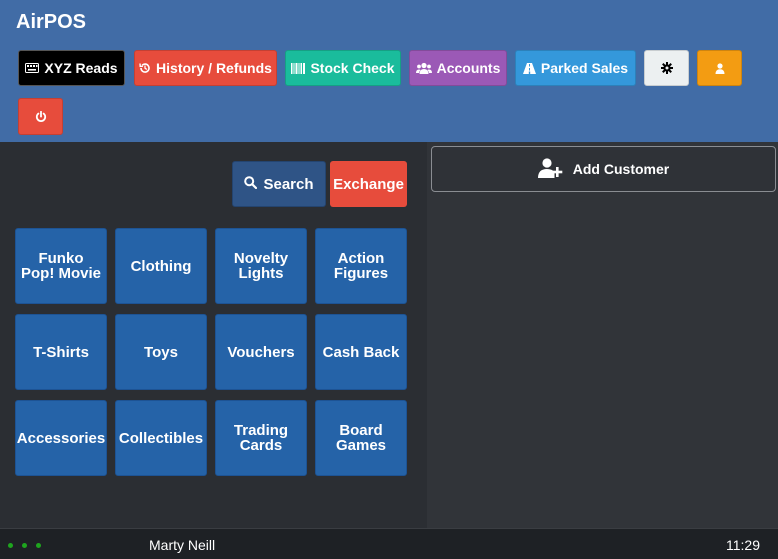 This screenshot has width=778, height=559. Describe the element at coordinates (361, 266) in the screenshot. I see `category-button: Action Figures` at that location.